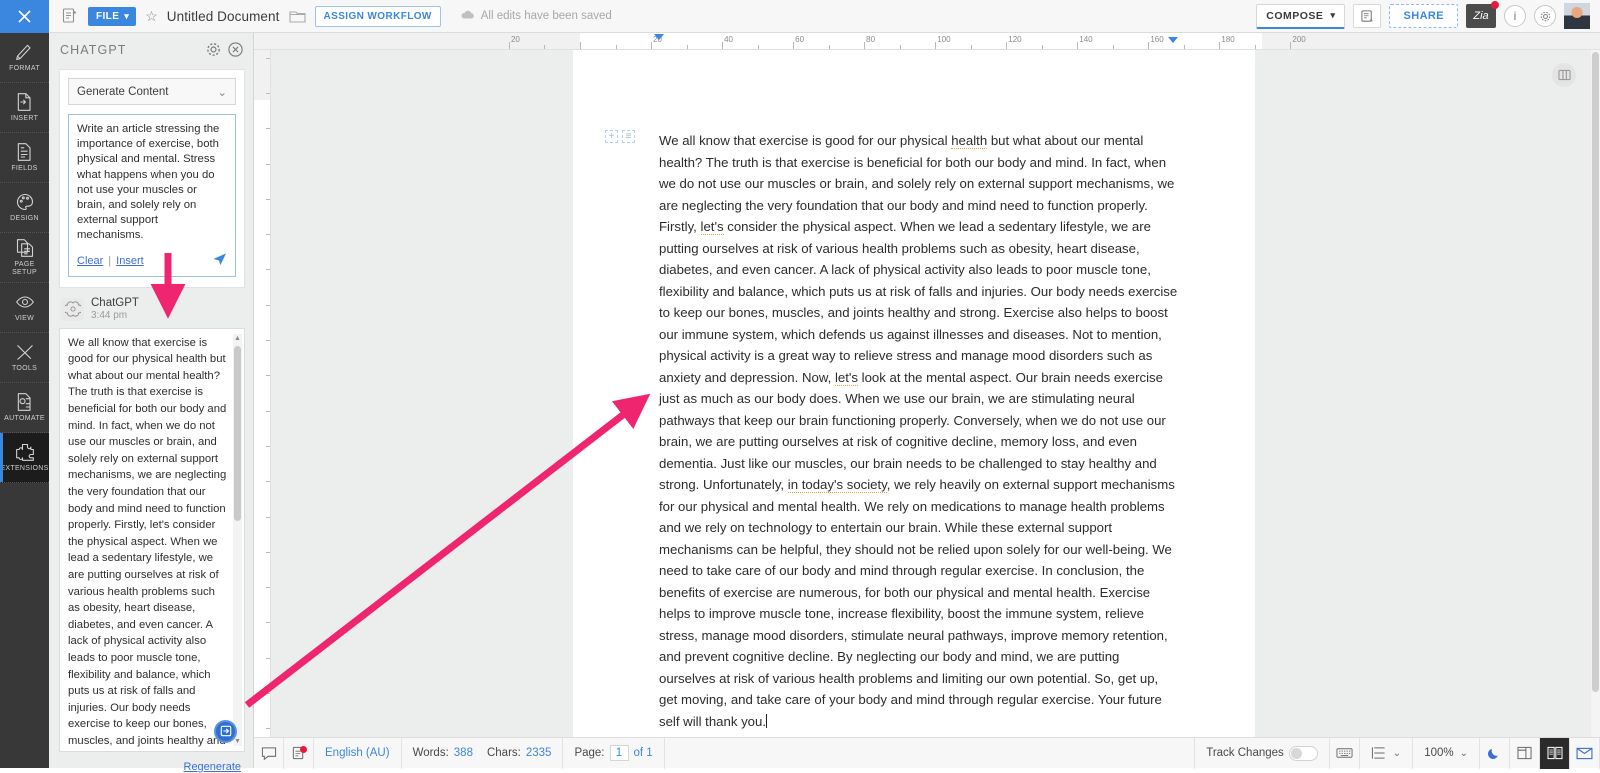  I want to click on right-indent-marker, so click(1173, 40).